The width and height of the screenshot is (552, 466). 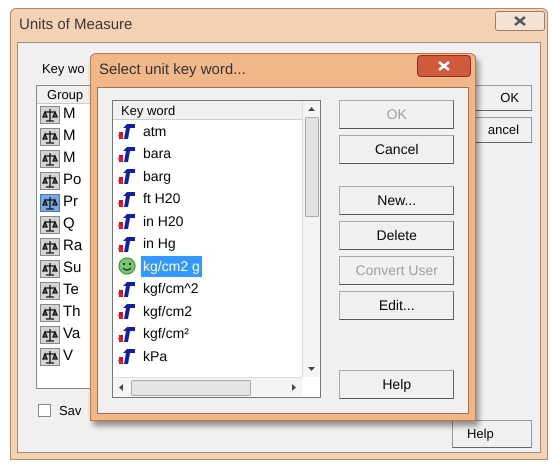 I want to click on group-name: Te, so click(x=71, y=290).